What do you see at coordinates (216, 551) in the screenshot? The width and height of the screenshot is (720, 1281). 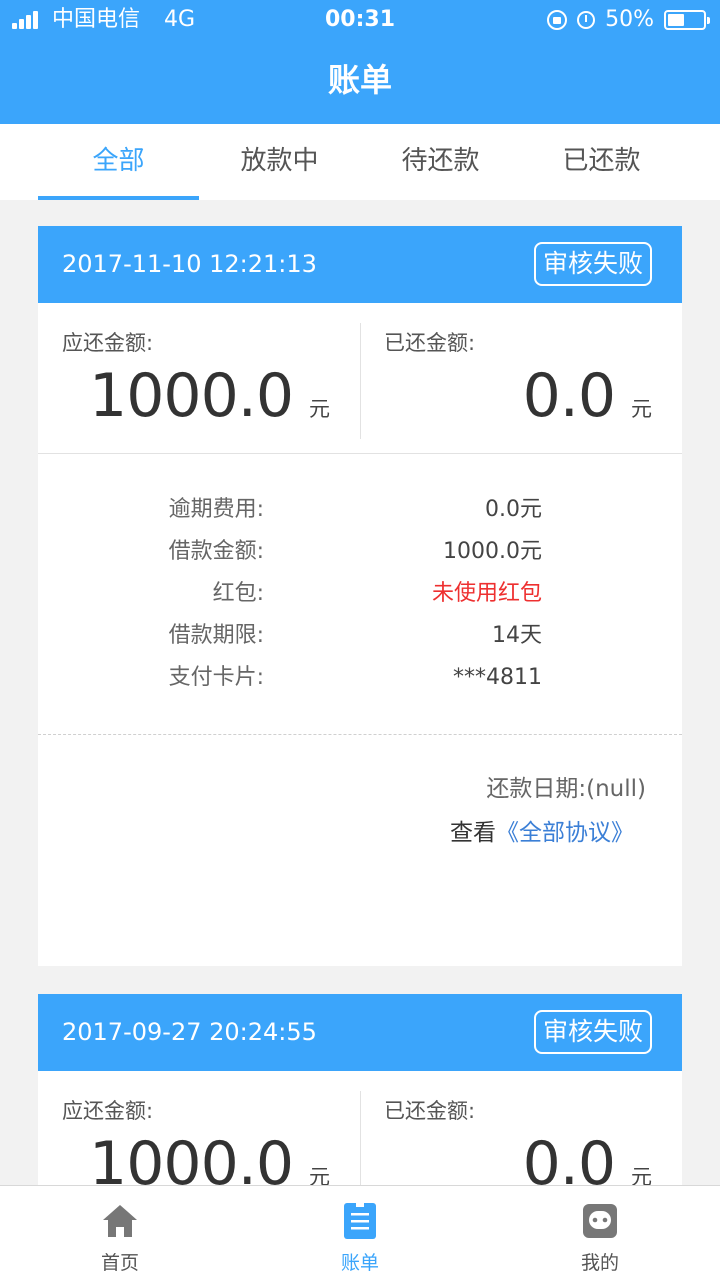 I see `detail-label: 借款金额:` at bounding box center [216, 551].